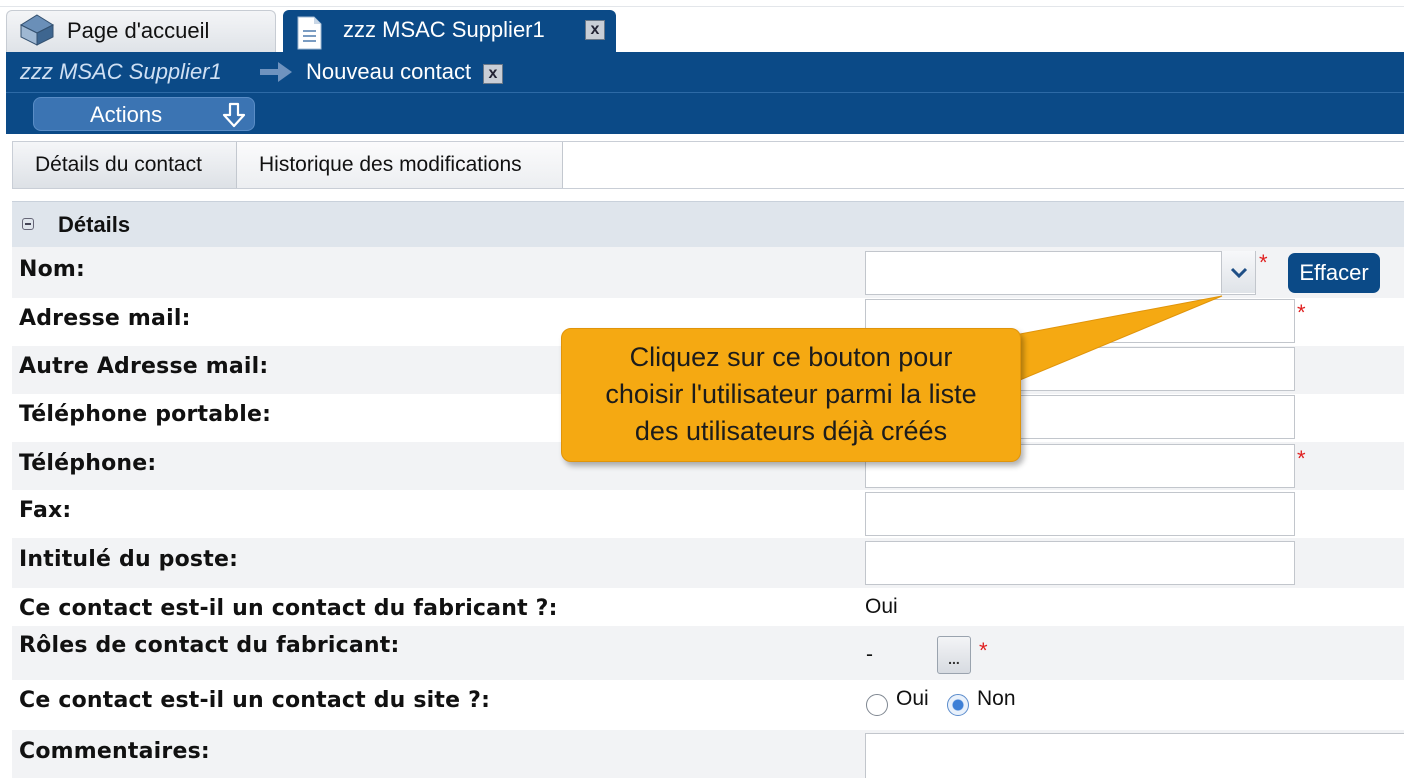  I want to click on section-header-details: Détails, so click(708, 224).